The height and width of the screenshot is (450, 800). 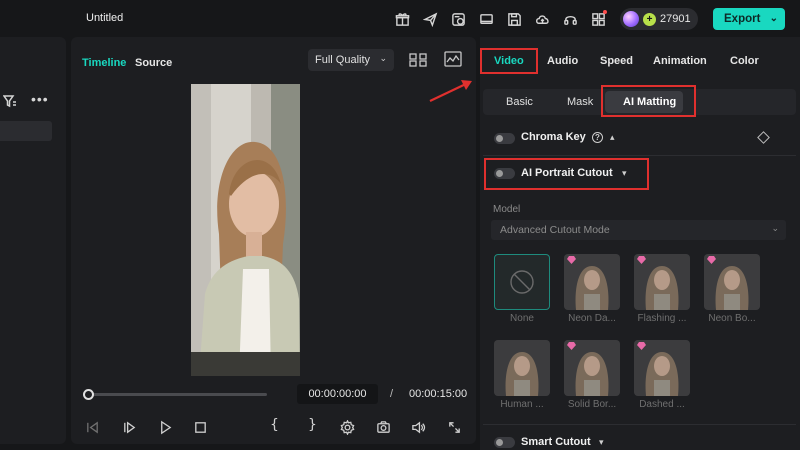 What do you see at coordinates (104, 63) in the screenshot?
I see `tab-timeline: Timeline` at bounding box center [104, 63].